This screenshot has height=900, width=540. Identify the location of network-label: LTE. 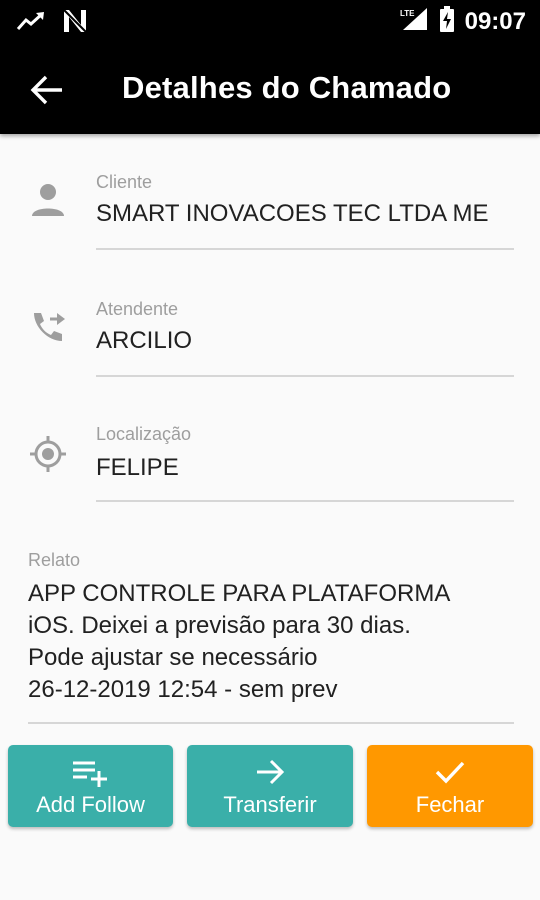
(407, 13).